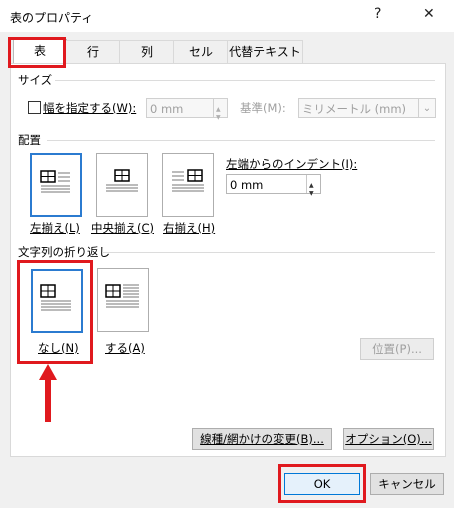  Describe the element at coordinates (29, 140) in the screenshot. I see `alignment-heading: 配置` at that location.